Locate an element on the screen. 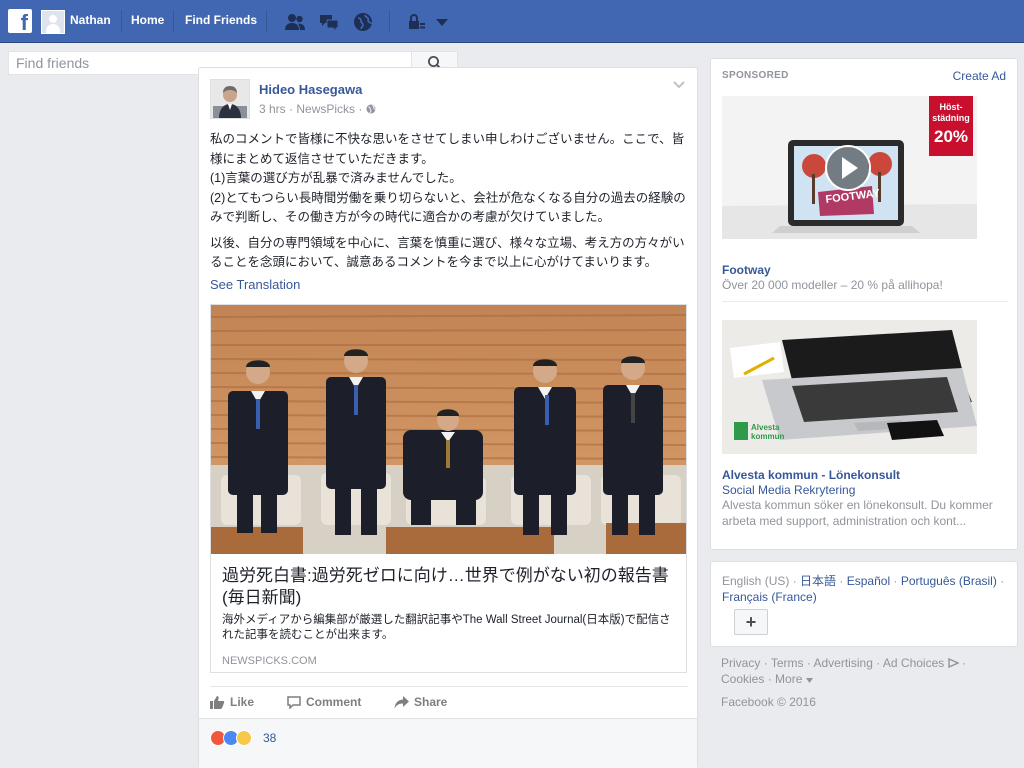 The image size is (1024, 768). comment-button: Comment is located at coordinates (324, 702).